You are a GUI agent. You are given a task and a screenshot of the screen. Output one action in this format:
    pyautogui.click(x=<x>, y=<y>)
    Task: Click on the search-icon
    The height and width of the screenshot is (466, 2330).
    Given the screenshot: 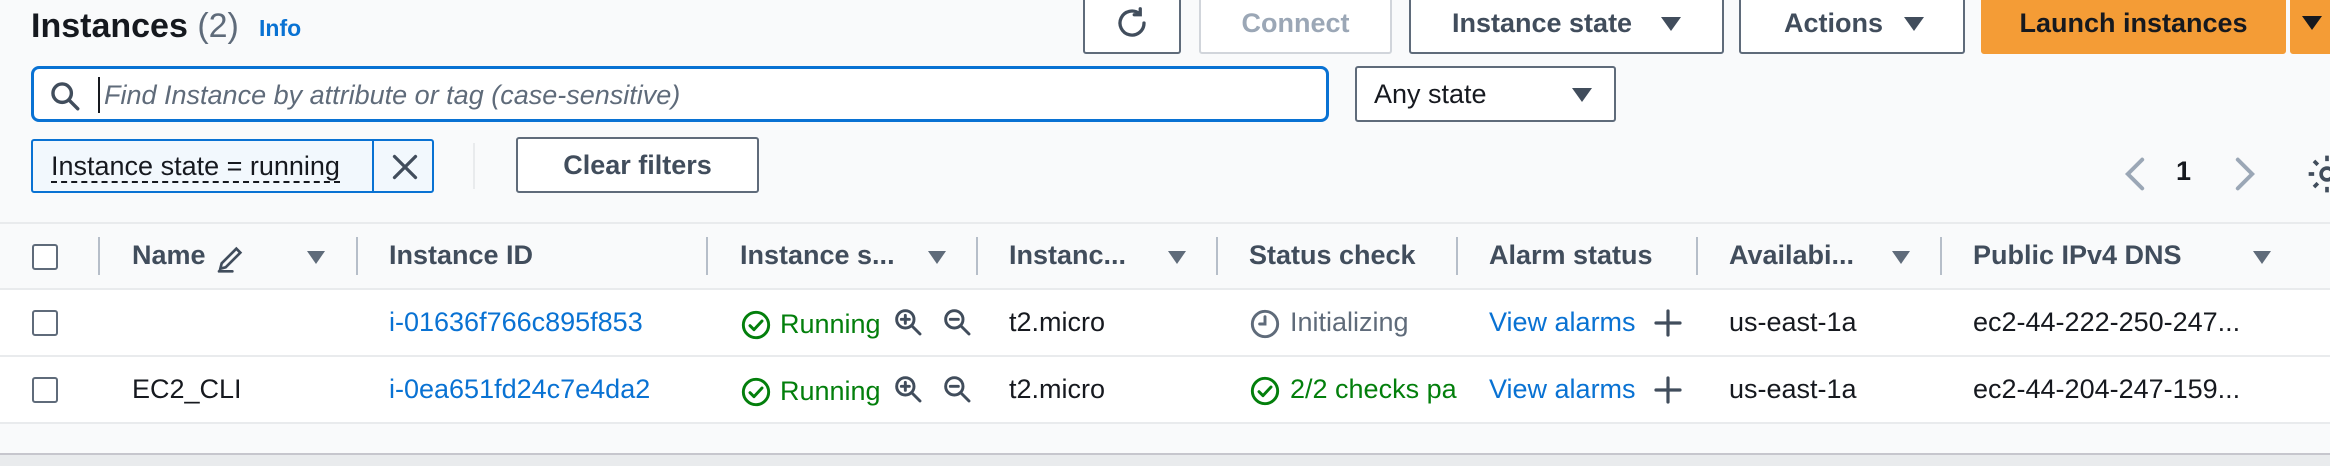 What is the action you would take?
    pyautogui.click(x=65, y=96)
    